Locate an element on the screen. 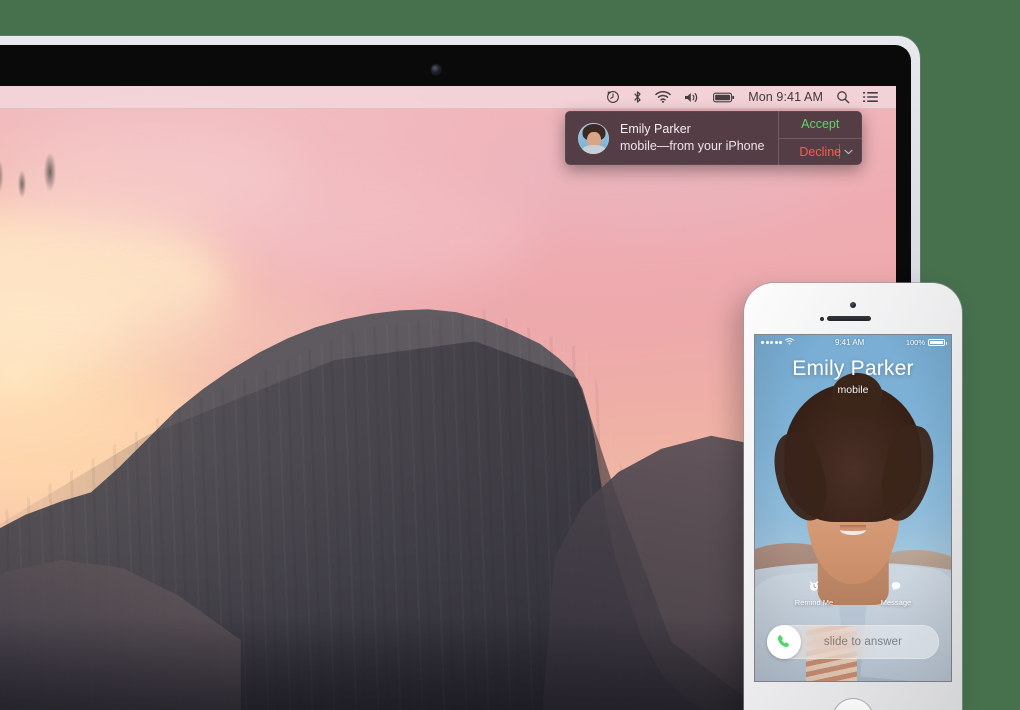 The height and width of the screenshot is (710, 1020). iphone-status-time: 9:41 AM is located at coordinates (849, 342).